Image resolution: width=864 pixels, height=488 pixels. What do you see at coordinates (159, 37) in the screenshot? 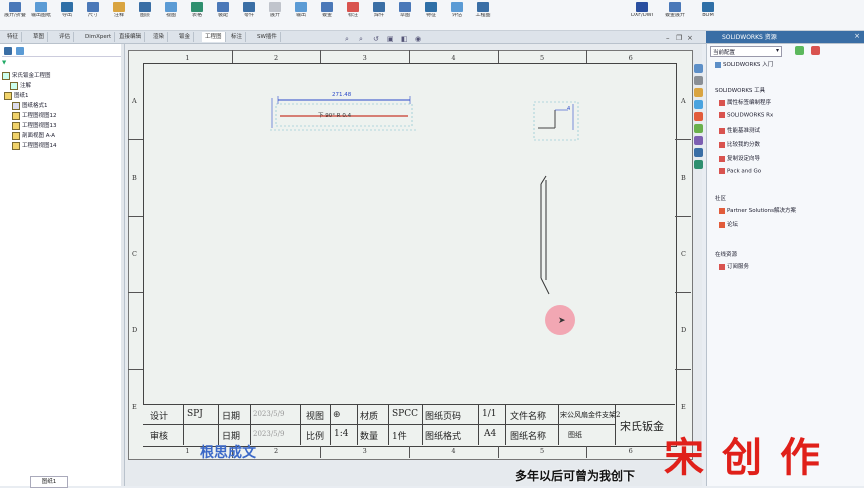
I see `tab-5: 渲染` at bounding box center [159, 37].